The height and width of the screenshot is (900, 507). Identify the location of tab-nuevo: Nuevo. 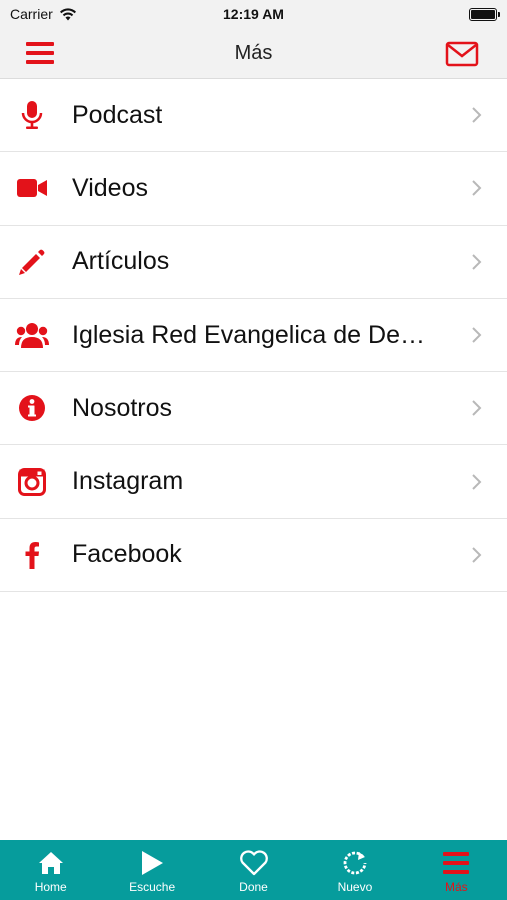
(354, 870).